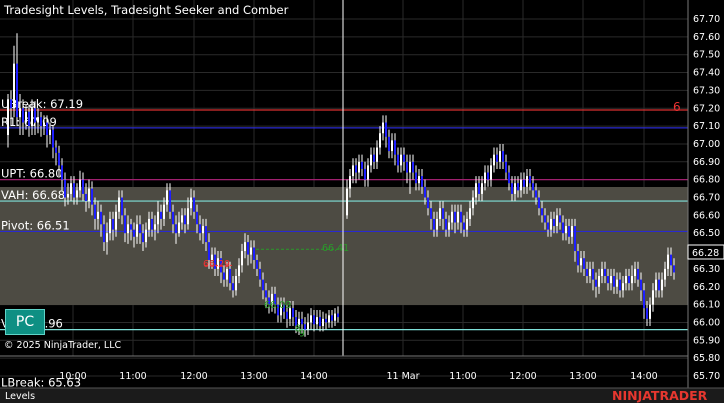 This screenshot has height=403, width=724. Describe the element at coordinates (706, 180) in the screenshot. I see `price-tick: 66.80` at that location.